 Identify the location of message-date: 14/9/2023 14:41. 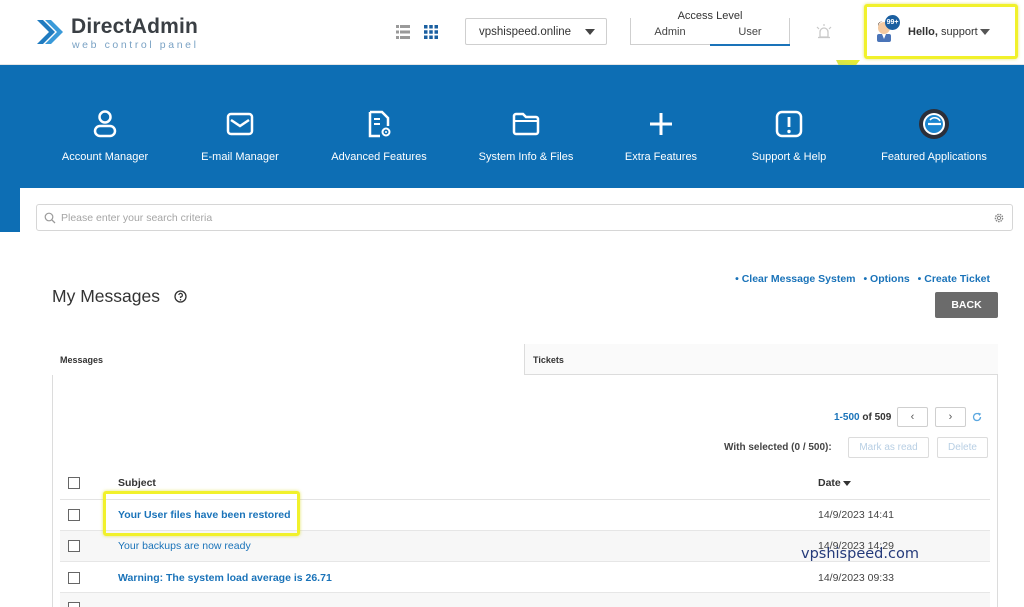
(856, 515).